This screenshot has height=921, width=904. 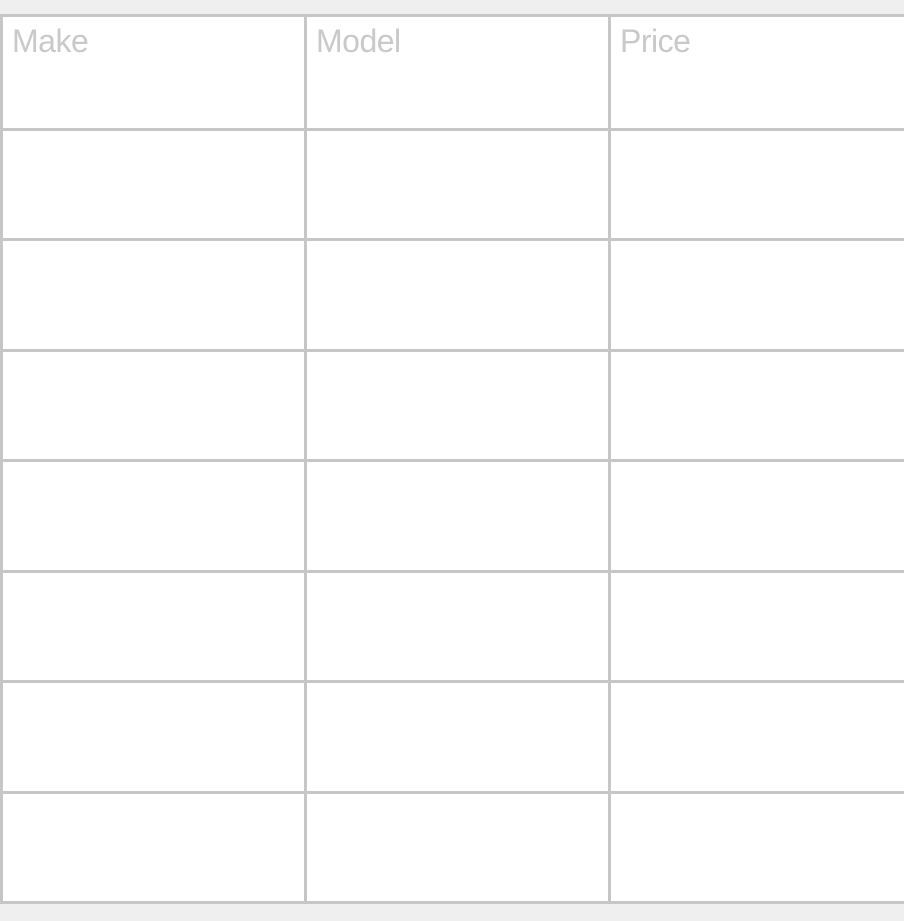 I want to click on column-header-model: Model, so click(x=457, y=72).